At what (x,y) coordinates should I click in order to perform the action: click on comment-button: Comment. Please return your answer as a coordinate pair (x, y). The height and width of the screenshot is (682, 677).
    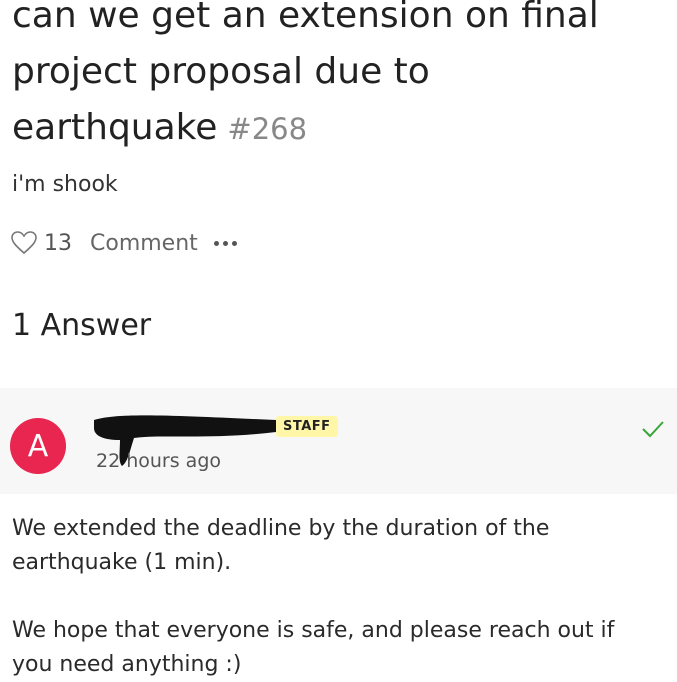
    Looking at the image, I should click on (144, 243).